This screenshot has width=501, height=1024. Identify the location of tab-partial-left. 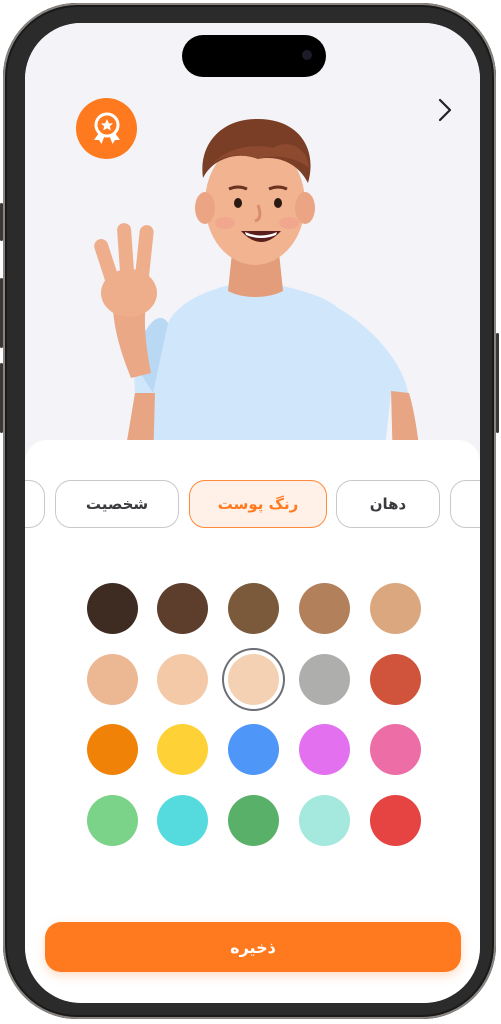
(35, 504).